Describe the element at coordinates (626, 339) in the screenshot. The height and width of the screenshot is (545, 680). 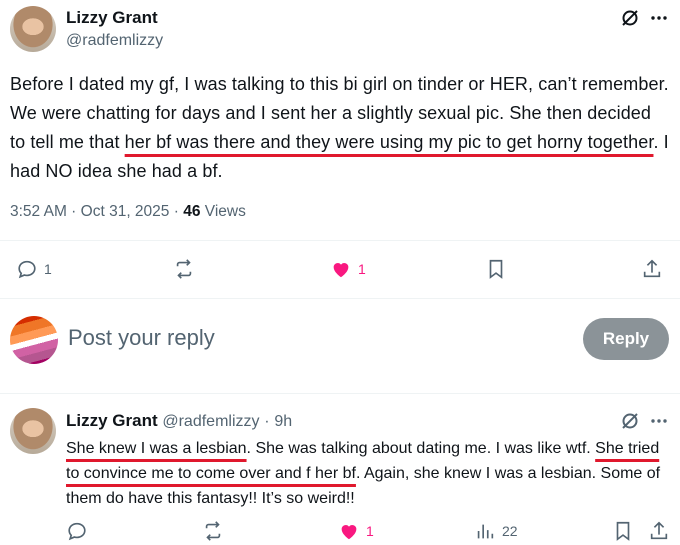
I see `reply-button: Reply` at that location.